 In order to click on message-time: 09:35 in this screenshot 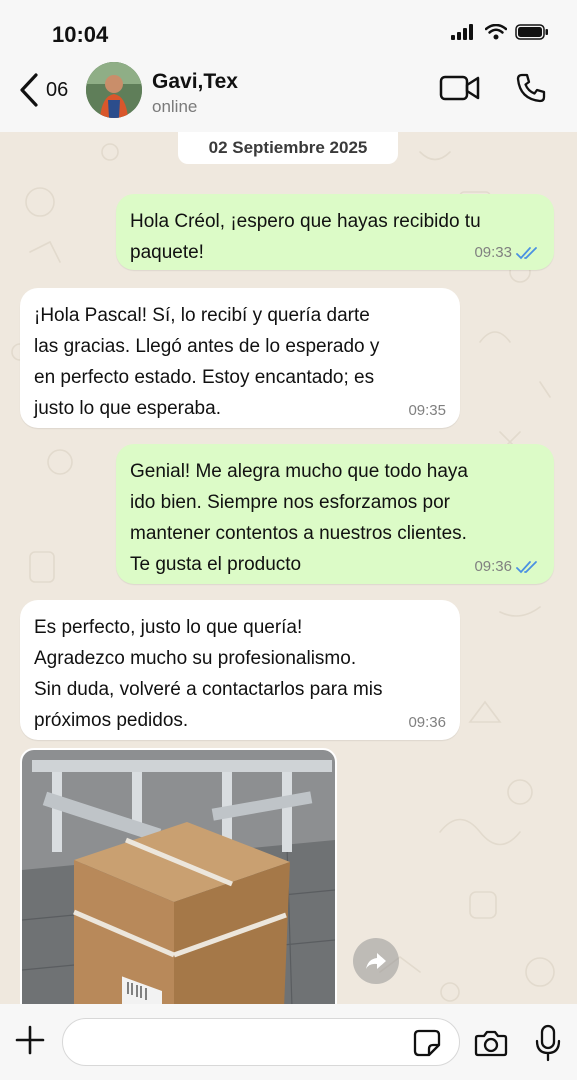, I will do `click(427, 410)`.